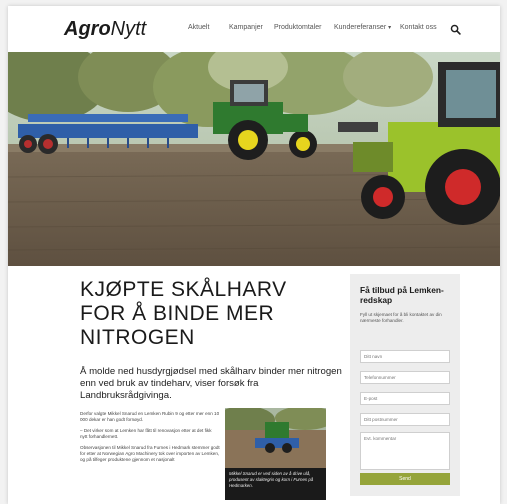  What do you see at coordinates (297, 27) in the screenshot?
I see `nav-item-produktomtaler: Produktomtaler` at bounding box center [297, 27].